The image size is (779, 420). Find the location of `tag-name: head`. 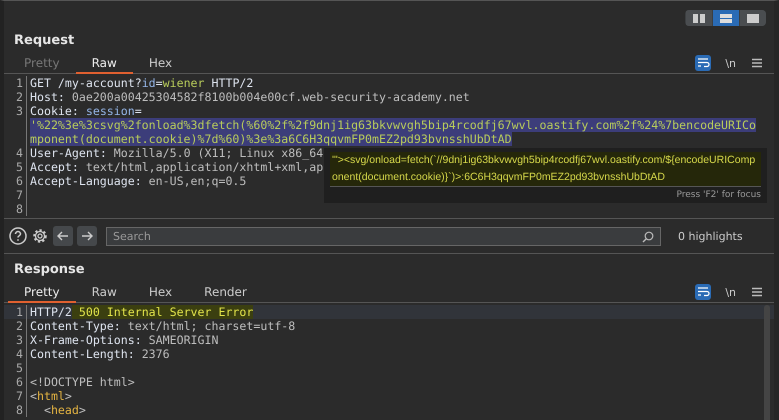

tag-name: head is located at coordinates (64, 410).